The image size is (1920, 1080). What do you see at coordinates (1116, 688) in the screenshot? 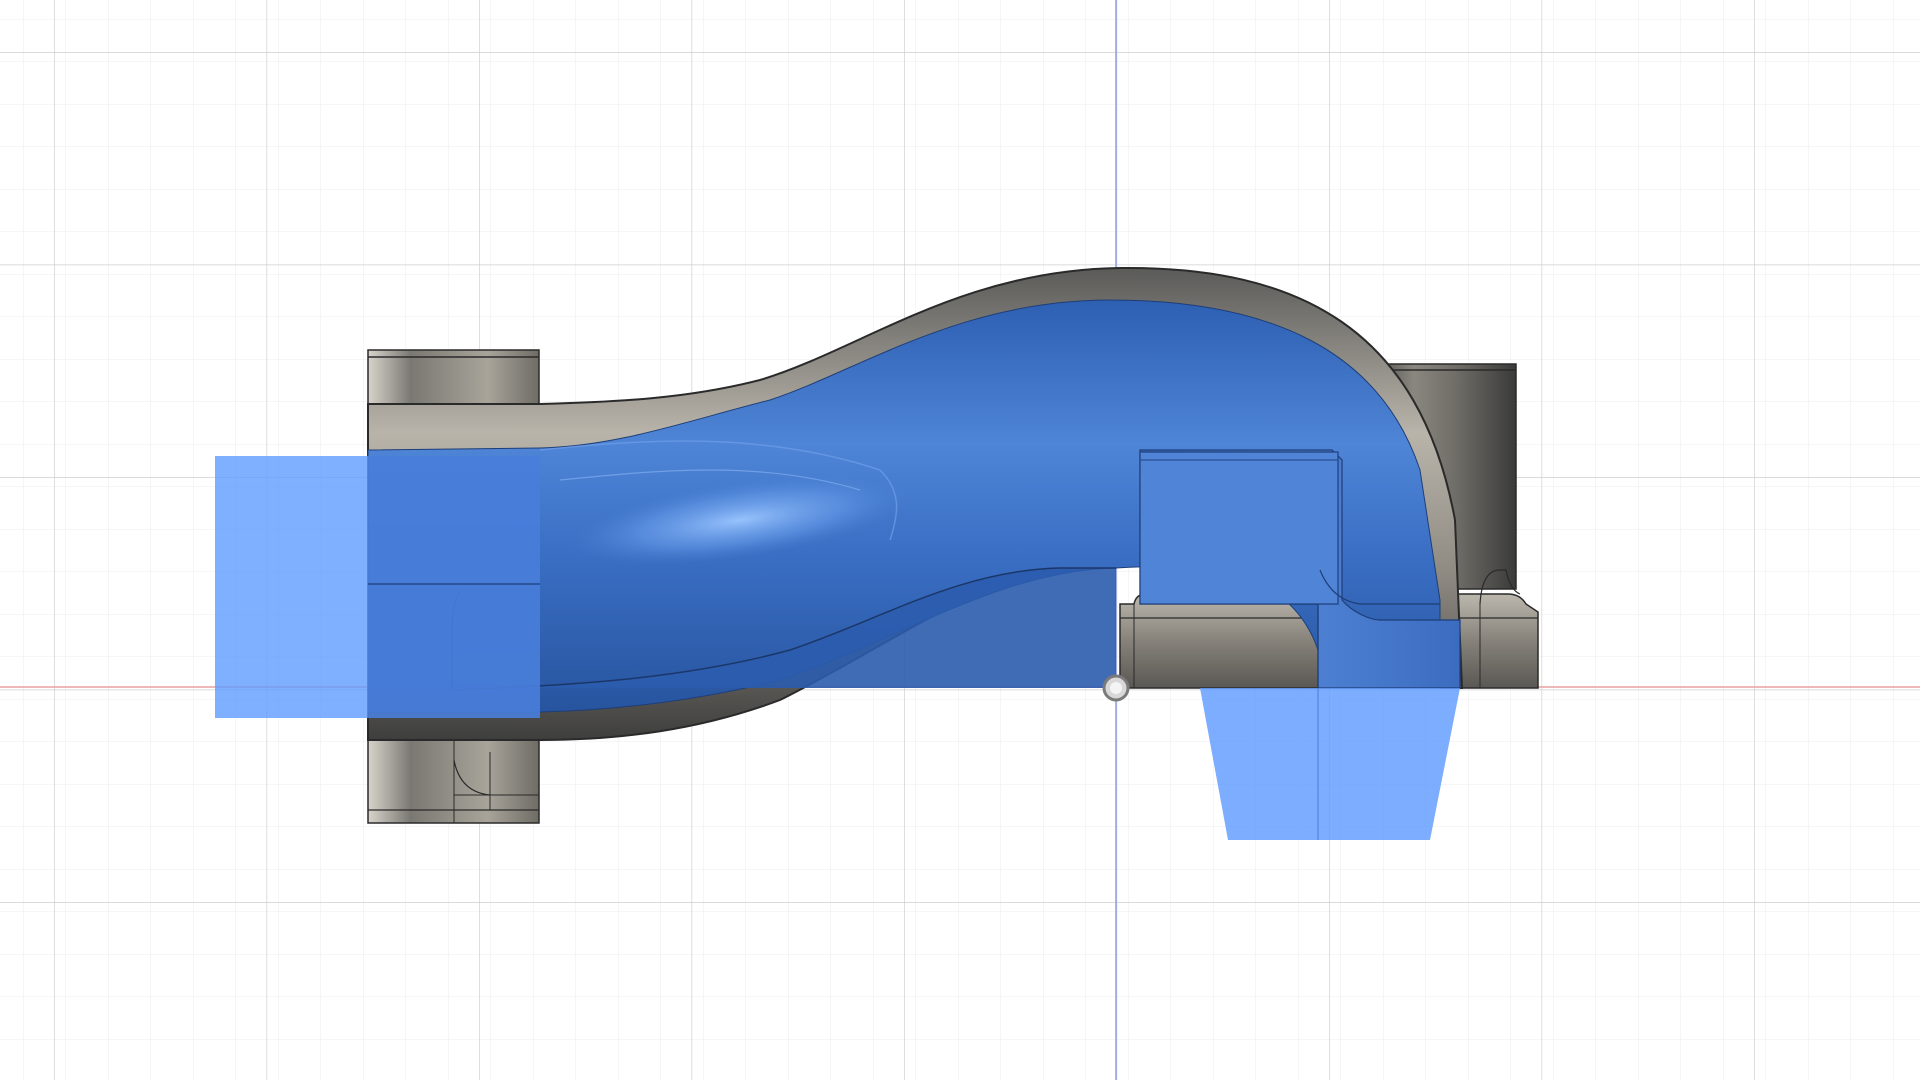
I see `origin-circle-icon` at bounding box center [1116, 688].